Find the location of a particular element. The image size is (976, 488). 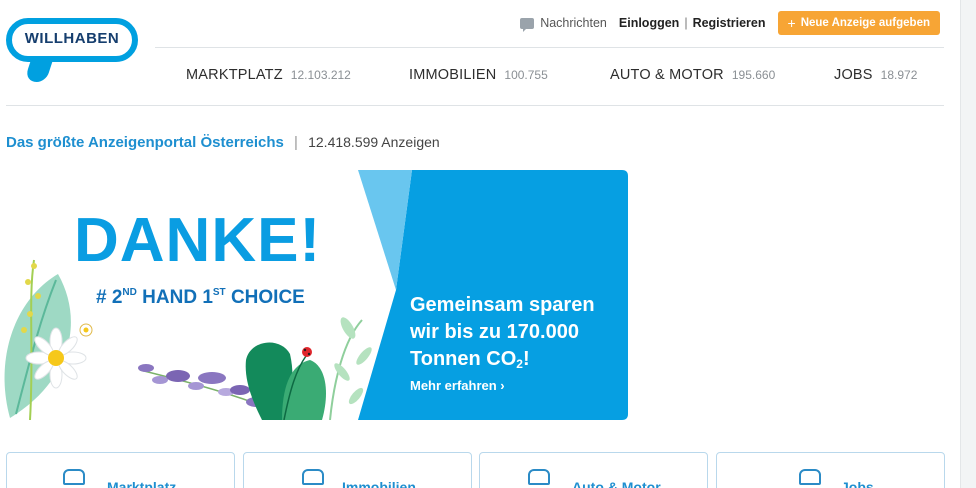

category-label: Jobs is located at coordinates (857, 483).